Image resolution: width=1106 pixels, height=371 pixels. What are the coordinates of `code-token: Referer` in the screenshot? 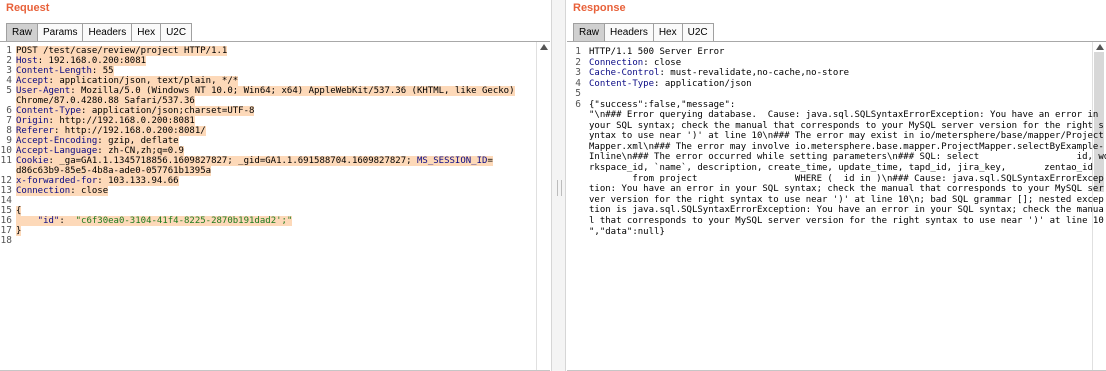 It's located at (35, 131).